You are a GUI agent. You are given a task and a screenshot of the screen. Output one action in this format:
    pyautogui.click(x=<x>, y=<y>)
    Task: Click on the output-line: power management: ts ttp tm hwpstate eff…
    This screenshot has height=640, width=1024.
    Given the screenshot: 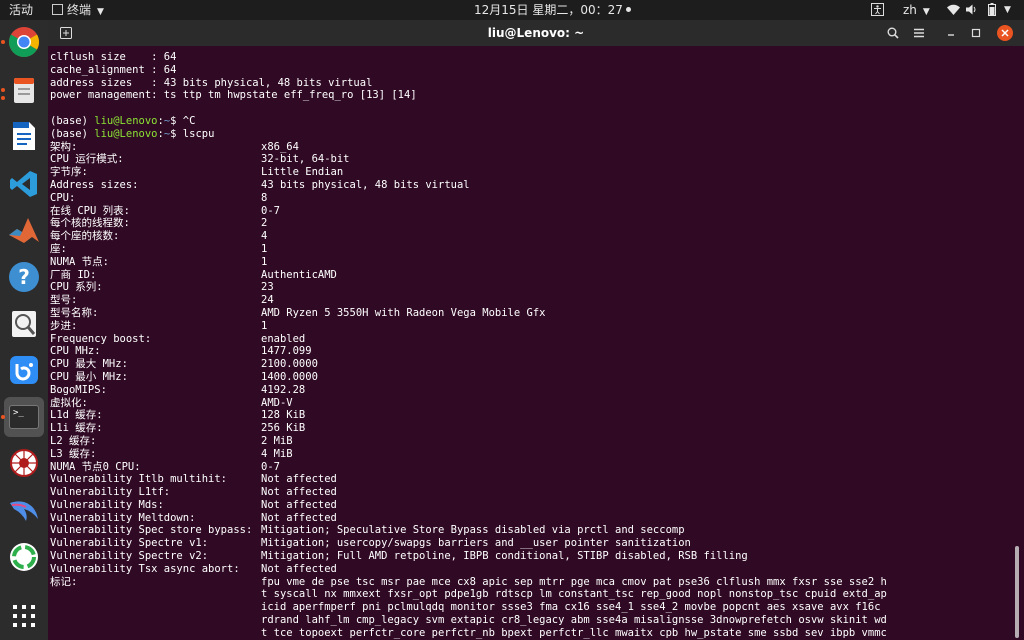 What is the action you would take?
    pyautogui.click(x=527, y=95)
    